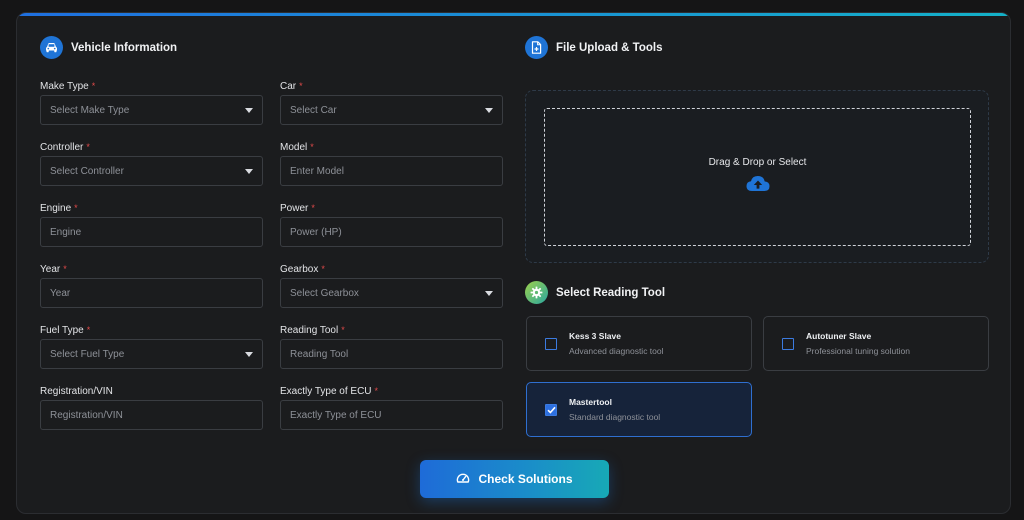 This screenshot has height=520, width=1024. What do you see at coordinates (151, 110) in the screenshot?
I see `make-type-select: Select Make Type` at bounding box center [151, 110].